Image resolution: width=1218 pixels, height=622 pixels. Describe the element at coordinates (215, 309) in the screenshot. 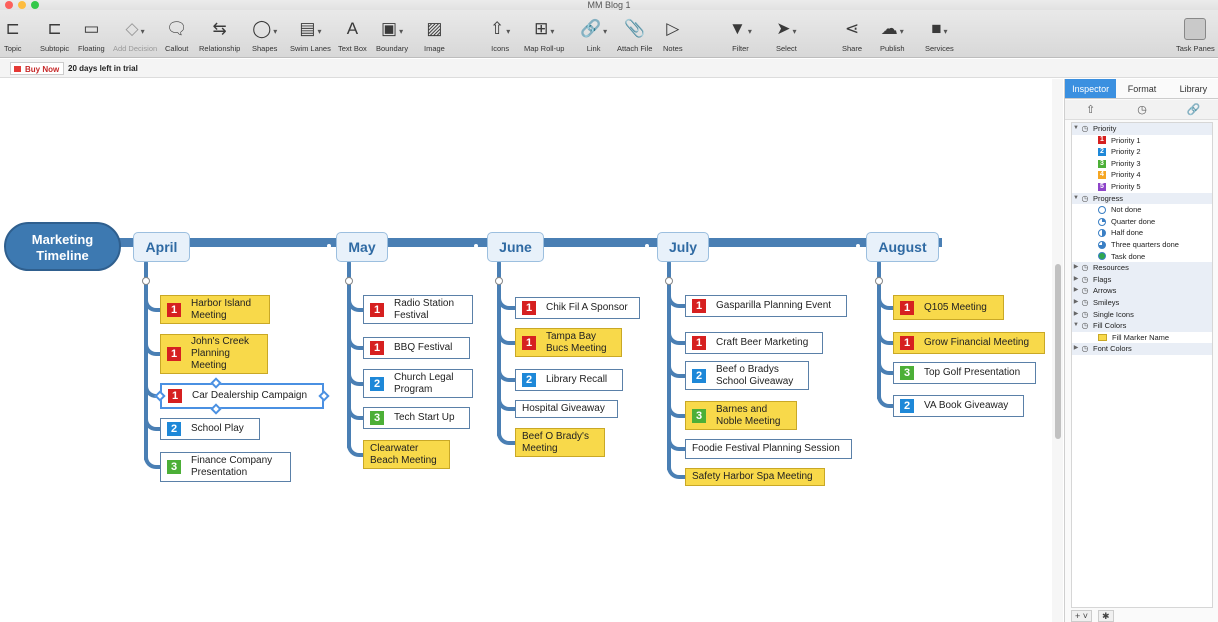

I see `subtopic-harbor-island-meeting: 1 Harbor Island Meeting` at that location.